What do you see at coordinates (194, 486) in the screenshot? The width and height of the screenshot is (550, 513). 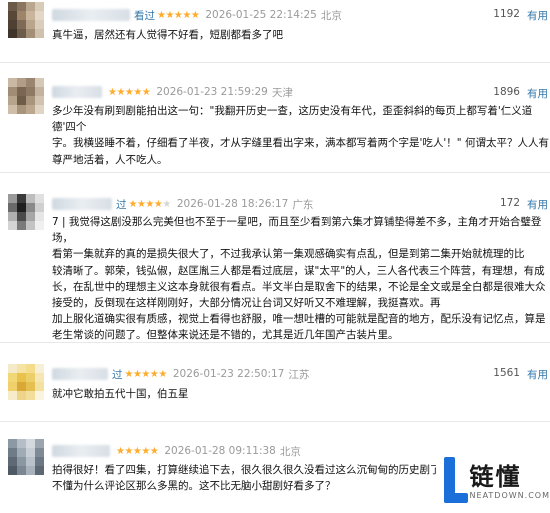 I see `comment-line: 不懂为什么评论区那么多黑的。这不比无脑小甜剧好看多了？` at bounding box center [194, 486].